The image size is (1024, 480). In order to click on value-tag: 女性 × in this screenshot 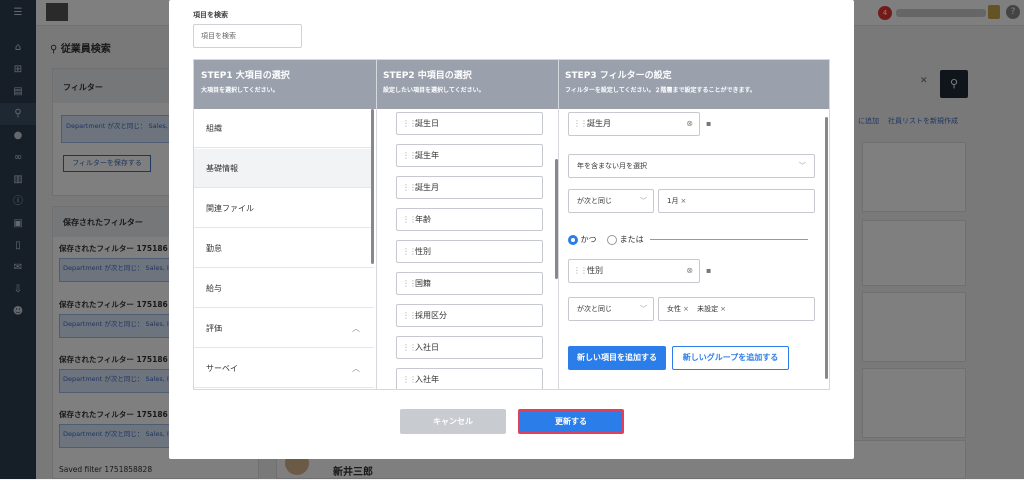, I will do `click(678, 309)`.